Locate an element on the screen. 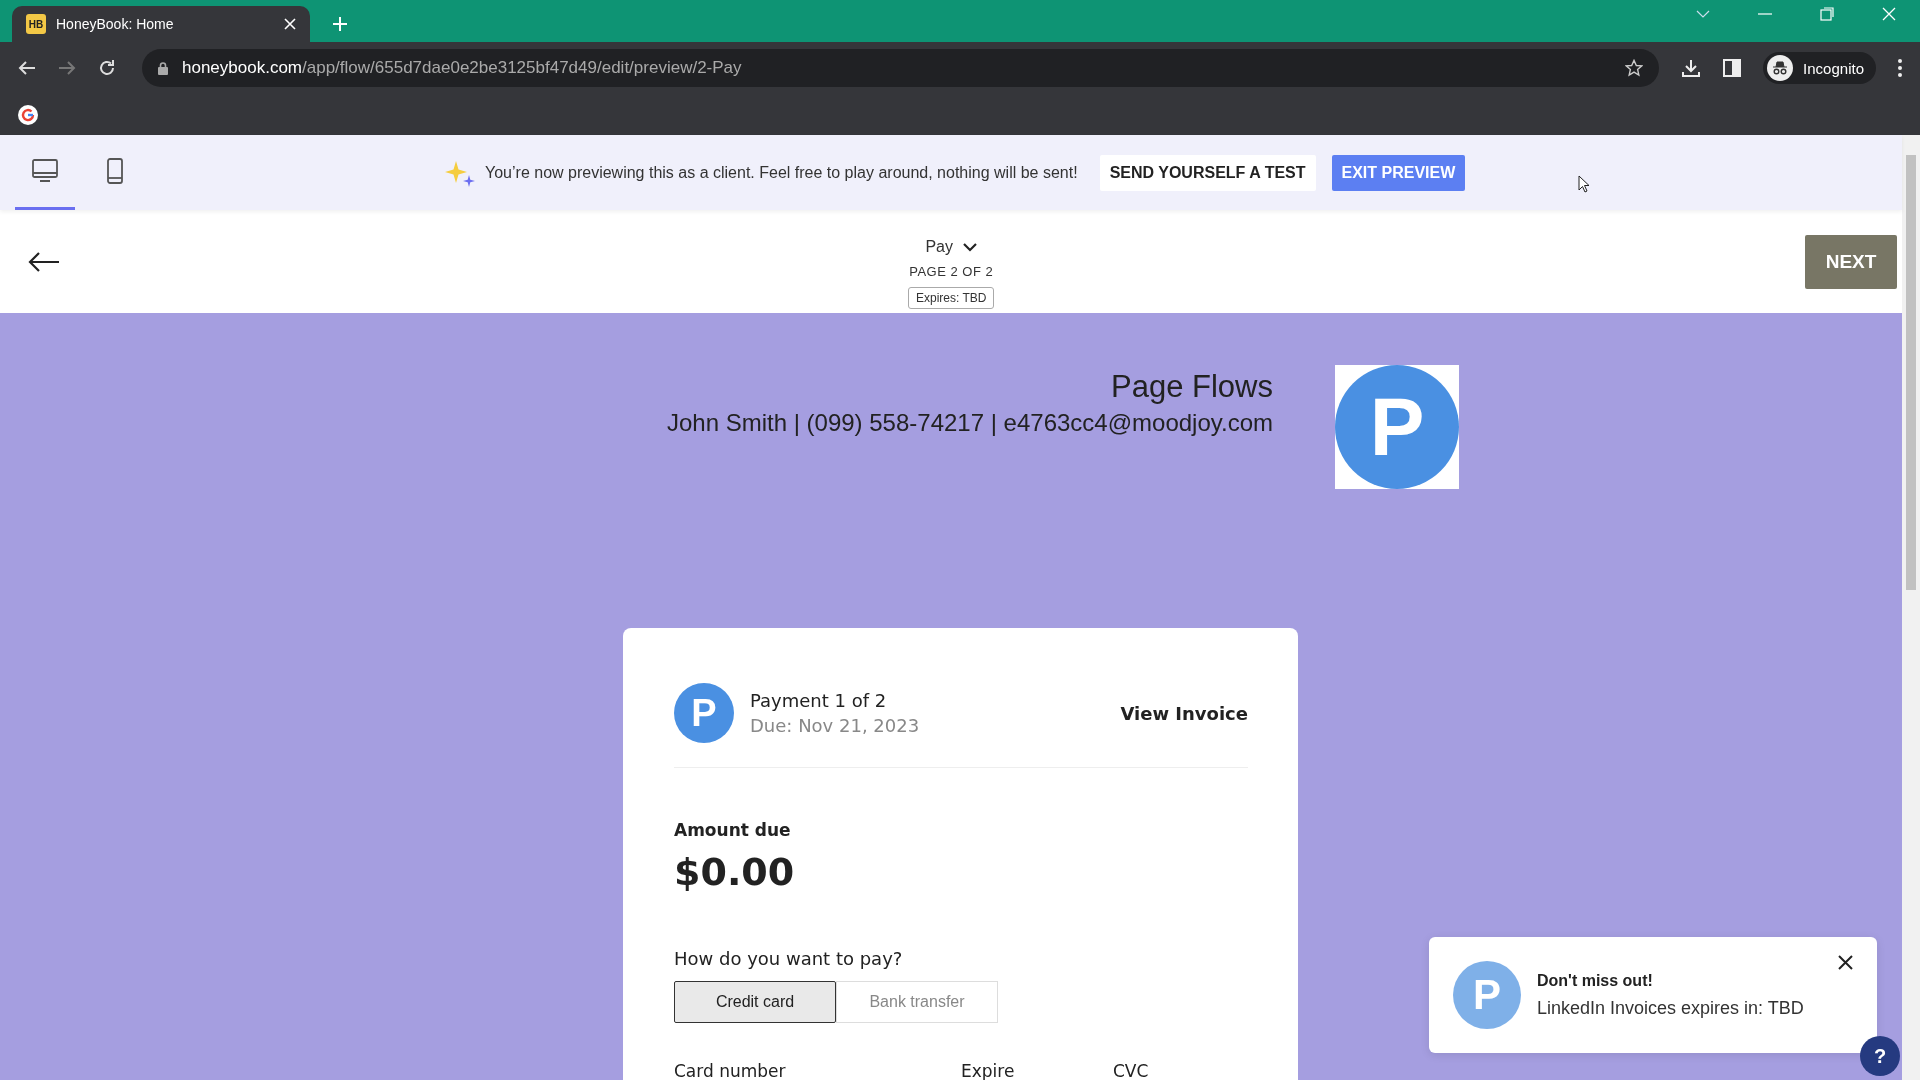 The image size is (1920, 1080). browser-tab: HB HoneyBook: Home is located at coordinates (161, 24).